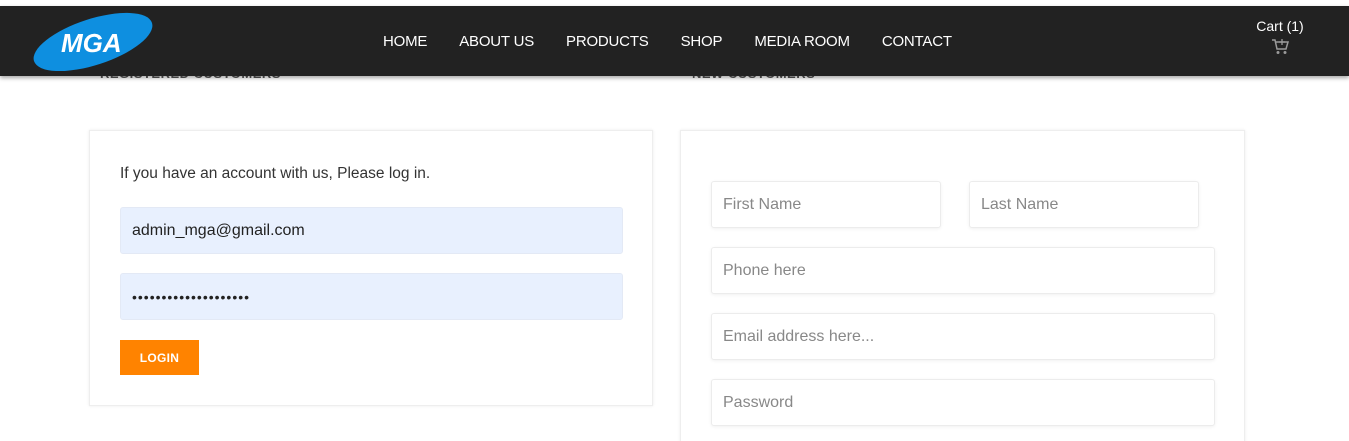 The width and height of the screenshot is (1349, 441). What do you see at coordinates (607, 41) in the screenshot?
I see `nav-products: PRODUCTS` at bounding box center [607, 41].